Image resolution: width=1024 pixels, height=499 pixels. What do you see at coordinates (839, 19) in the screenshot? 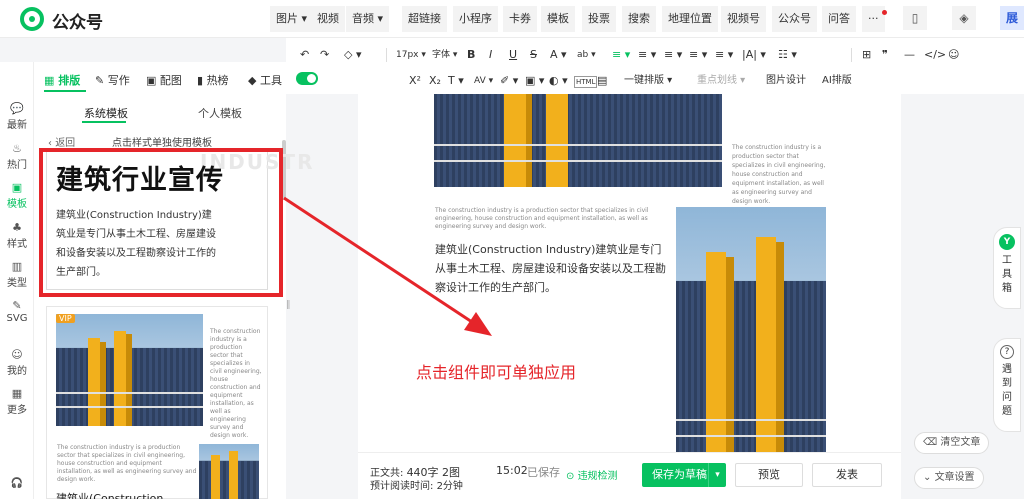
I see `insert-qa-button: 问答` at bounding box center [839, 19].